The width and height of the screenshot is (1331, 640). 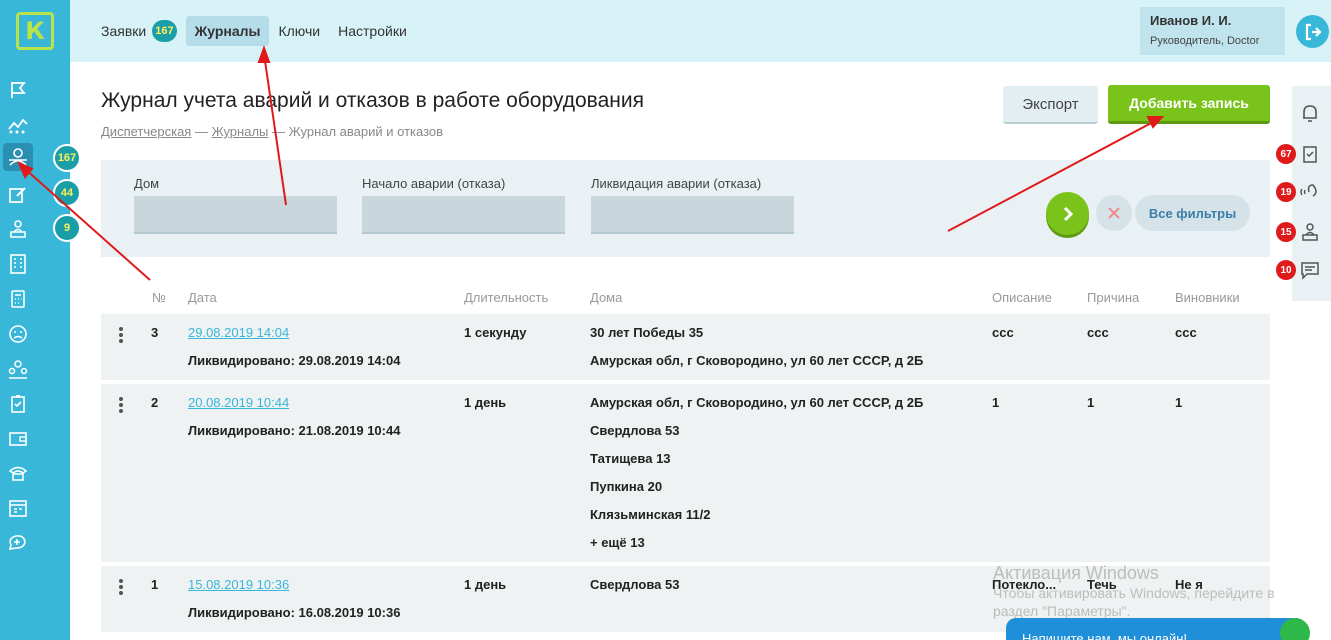 What do you see at coordinates (676, 183) in the screenshot?
I see `end-filter-label: Ликвидация аварии (отказа)` at bounding box center [676, 183].